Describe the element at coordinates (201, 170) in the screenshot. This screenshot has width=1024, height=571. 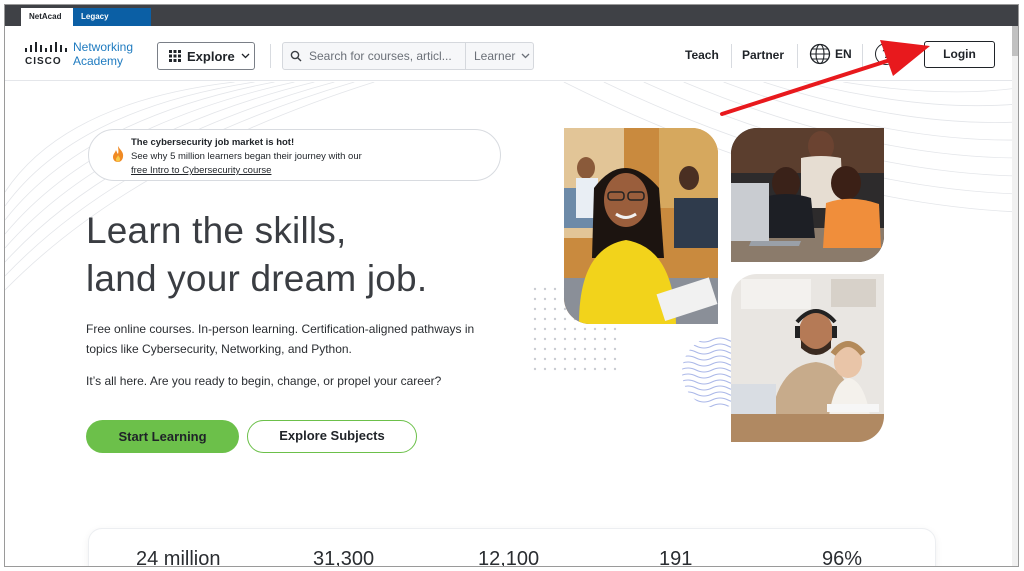
I see `promo-course-link: free Intro to Cybersecurity course` at that location.